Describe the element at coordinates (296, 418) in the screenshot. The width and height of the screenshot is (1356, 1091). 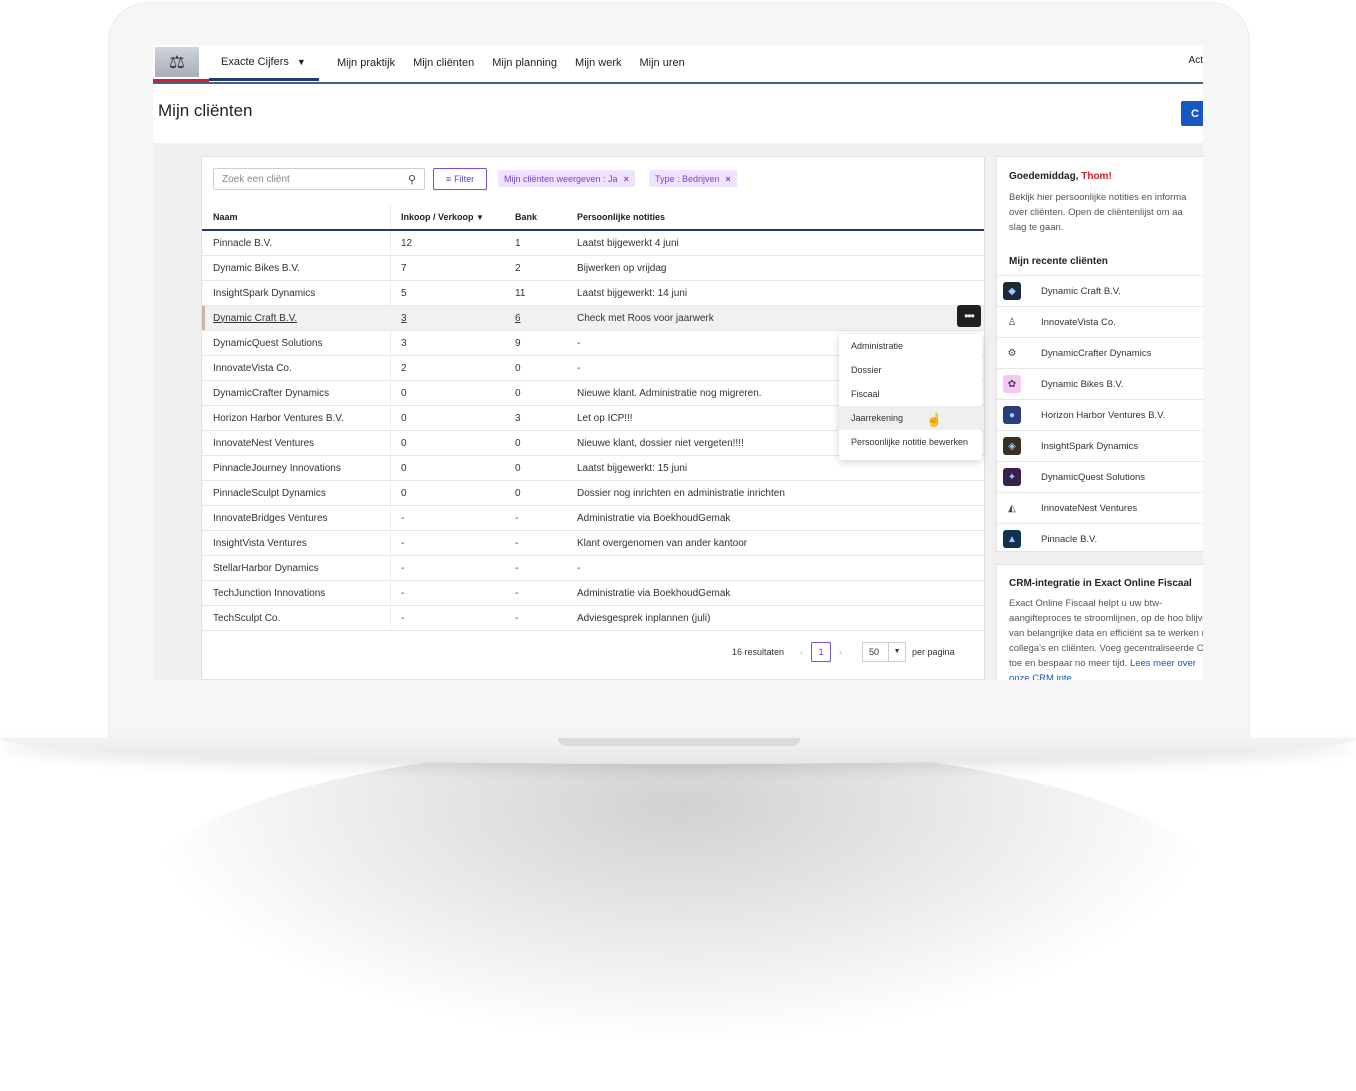
I see `cell-naam: Horizon Harbor Ventures B.V.` at that location.